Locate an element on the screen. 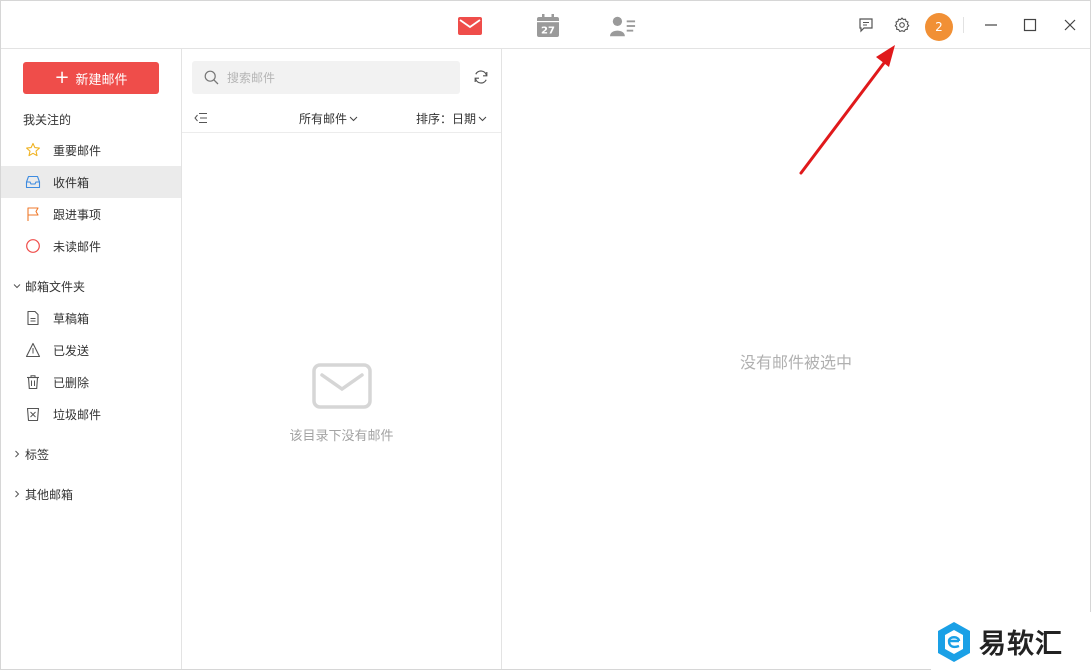 This screenshot has height=670, width=1091. focus-section-heading: 我关注的 is located at coordinates (47, 120).